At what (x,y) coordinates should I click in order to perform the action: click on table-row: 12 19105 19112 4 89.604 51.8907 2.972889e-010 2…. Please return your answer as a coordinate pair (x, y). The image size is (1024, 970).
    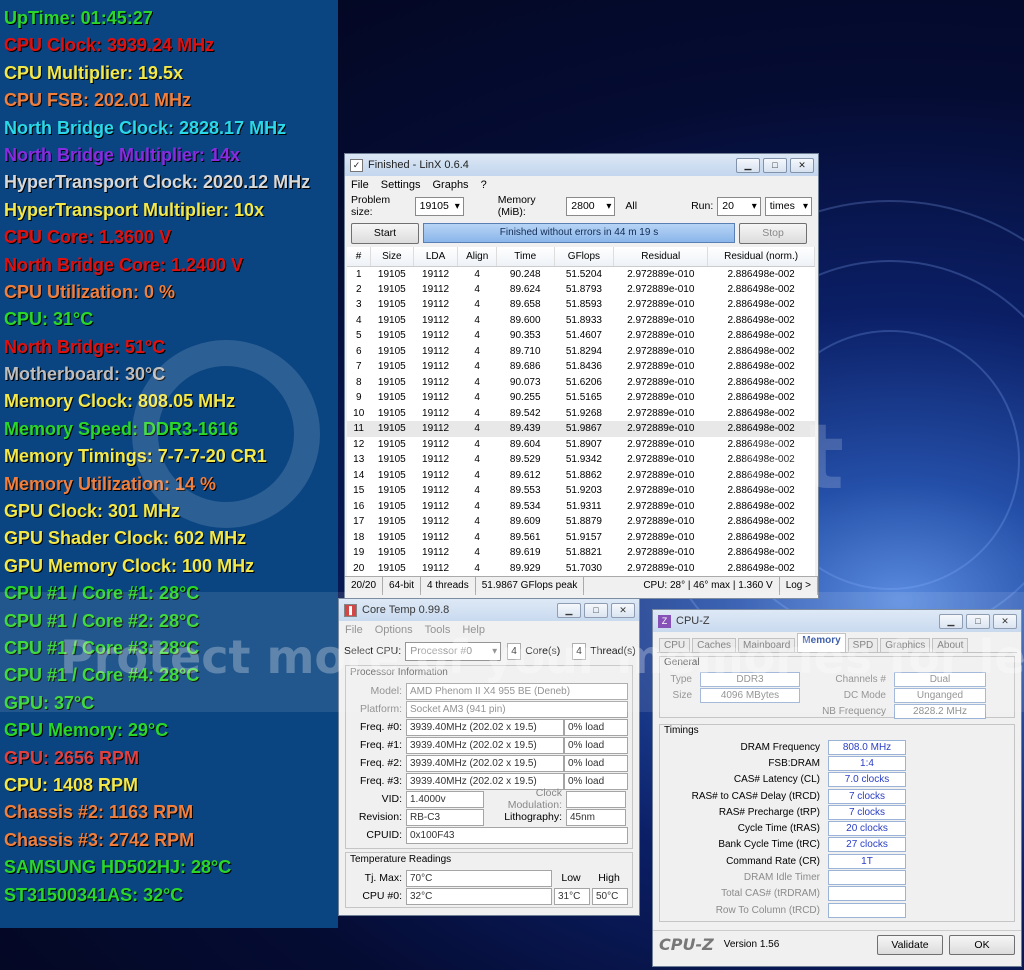
    Looking at the image, I should click on (581, 445).